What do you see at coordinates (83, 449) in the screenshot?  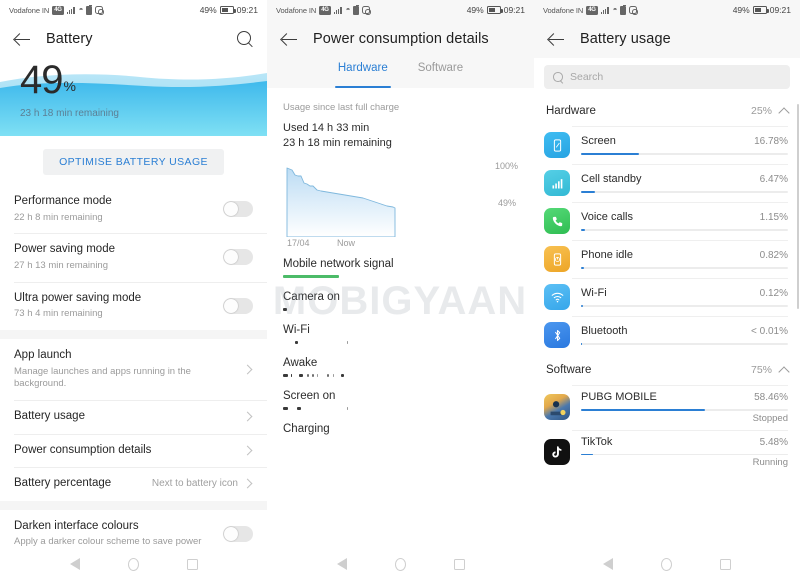 I see `row-title: Power consumption details` at bounding box center [83, 449].